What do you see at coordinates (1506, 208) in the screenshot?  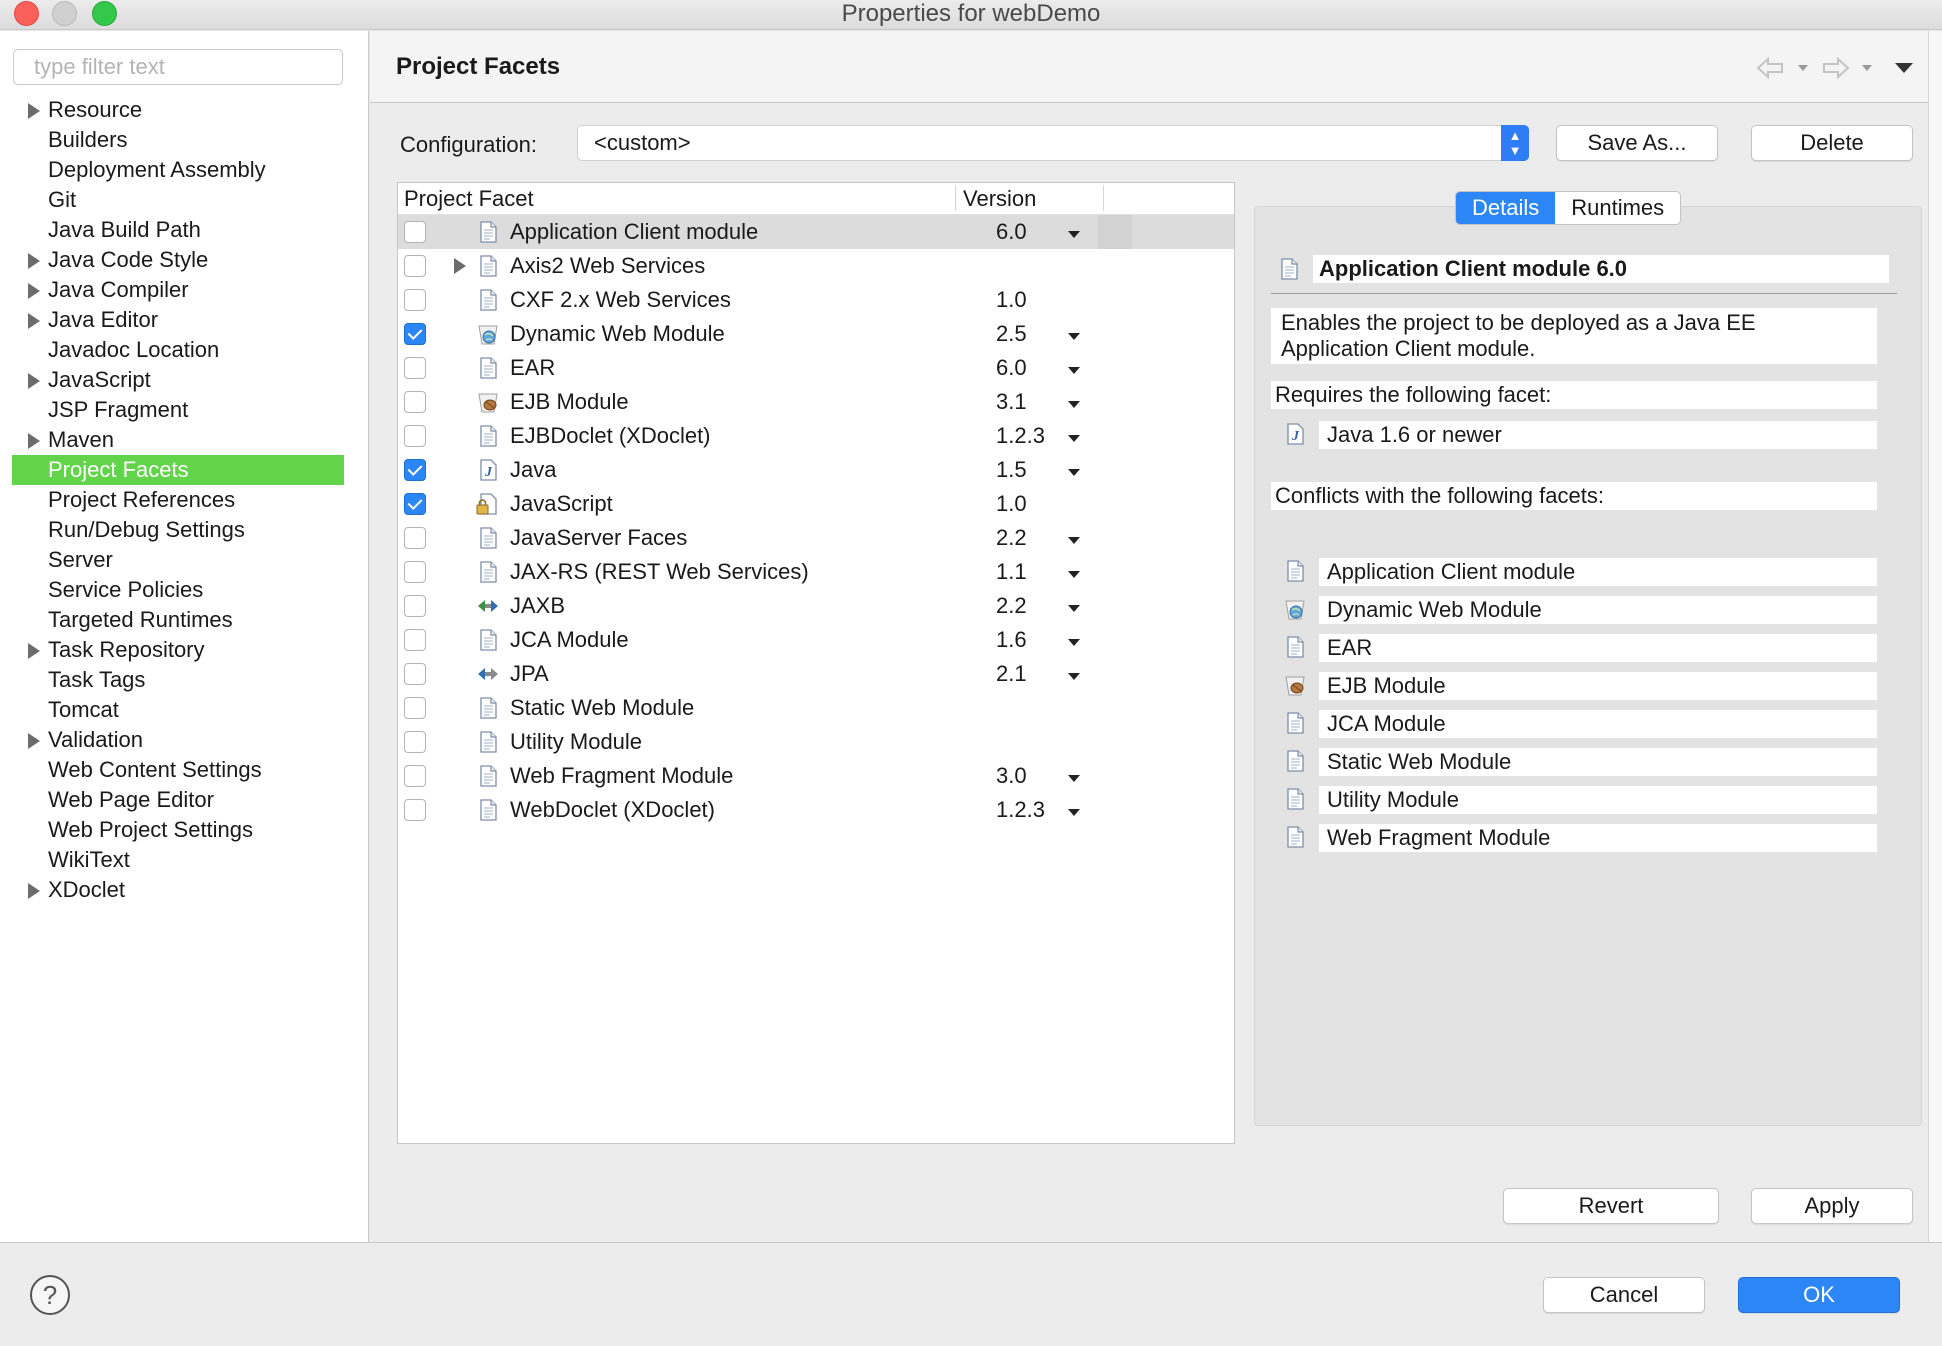 I see `tab-details: Details` at bounding box center [1506, 208].